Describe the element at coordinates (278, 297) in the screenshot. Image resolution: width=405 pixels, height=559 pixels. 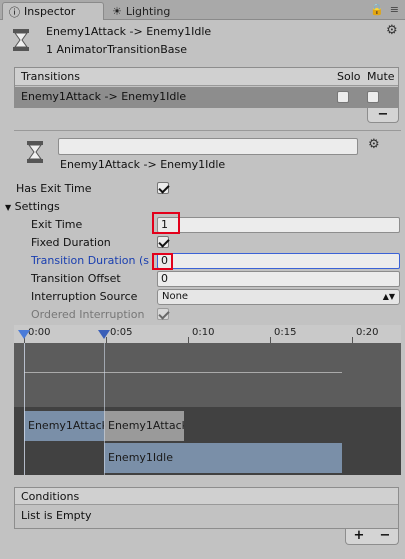
I see `interruption-source-dropdown: None ▲▼` at that location.